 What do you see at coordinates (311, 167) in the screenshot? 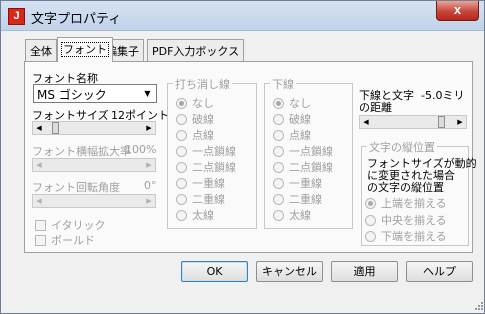
I see `radio-label: 二点鎖線` at bounding box center [311, 167].